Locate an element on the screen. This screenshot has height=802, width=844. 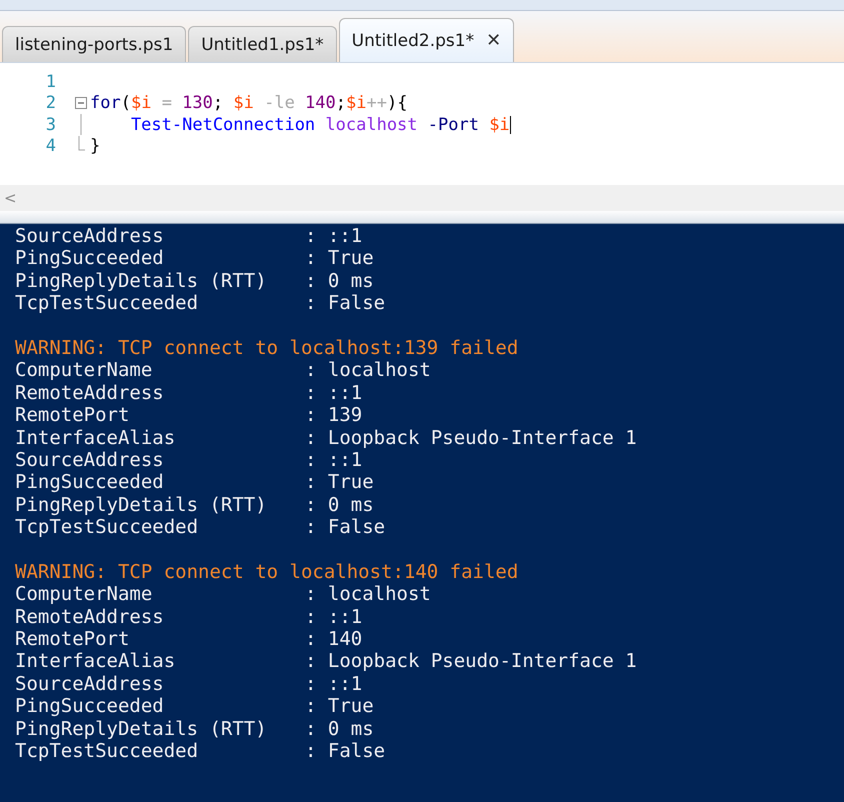
warning-message: WARNING: TCP connect to localhost:139 failed is located at coordinates (266, 348).